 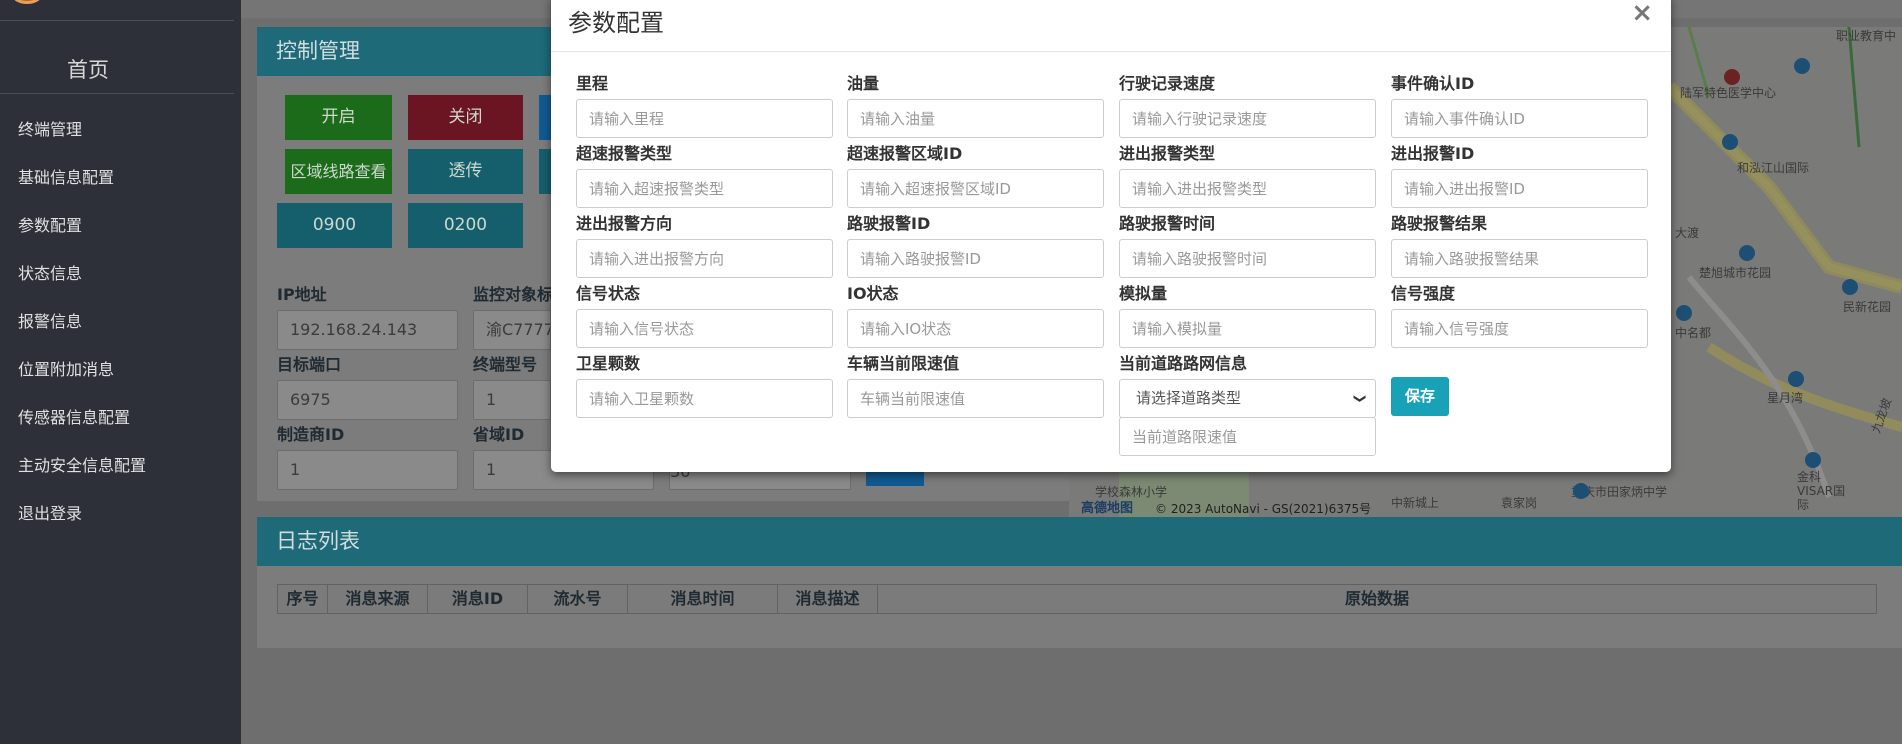 I want to click on overspeed-type-label: 超速报警类型, so click(x=624, y=153).